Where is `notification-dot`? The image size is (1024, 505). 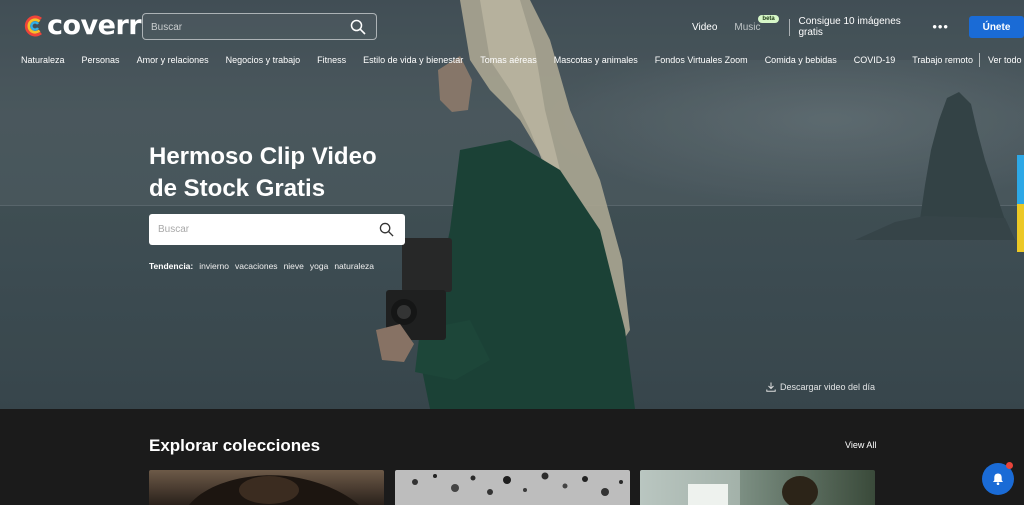 notification-dot is located at coordinates (1009, 465).